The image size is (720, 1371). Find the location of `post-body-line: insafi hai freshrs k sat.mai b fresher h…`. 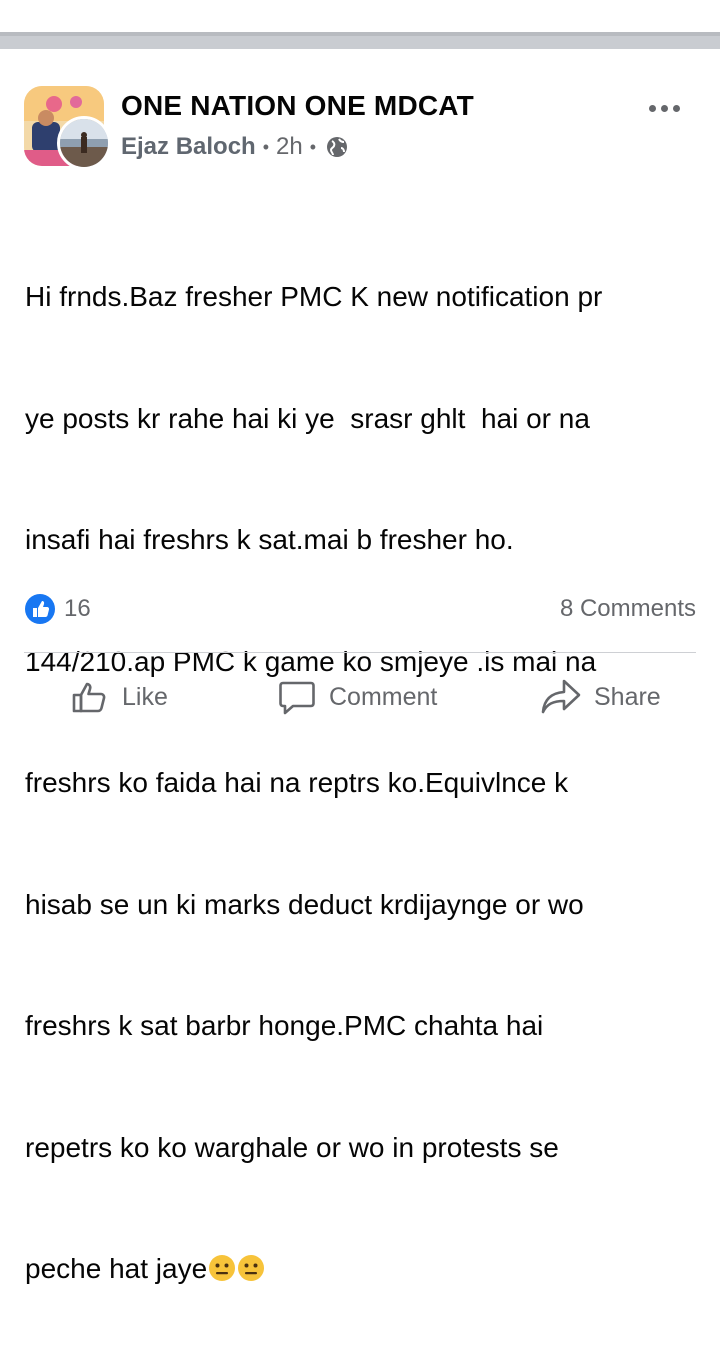

post-body-line: insafi hai freshrs k sat.mai b fresher h… is located at coordinates (269, 539).